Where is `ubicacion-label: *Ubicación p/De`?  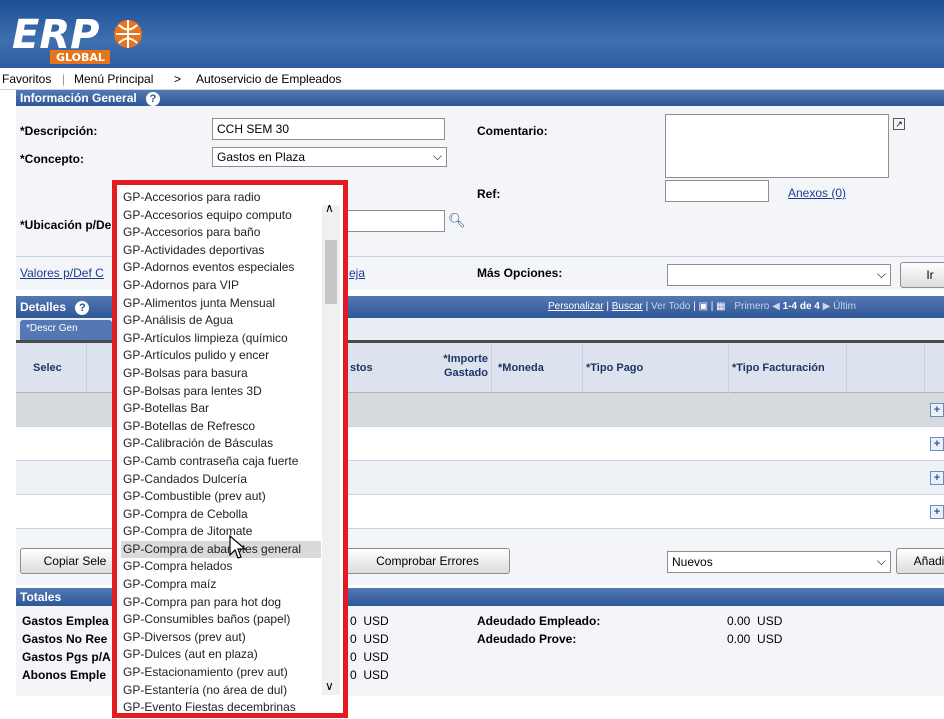 ubicacion-label: *Ubicación p/De is located at coordinates (66, 225).